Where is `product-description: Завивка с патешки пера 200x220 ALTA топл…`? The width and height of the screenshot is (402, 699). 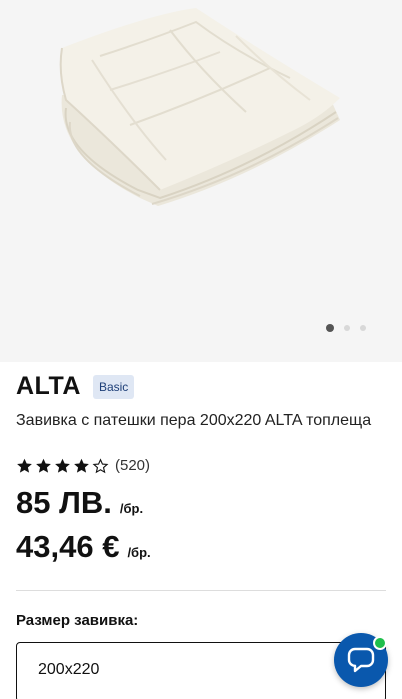 product-description: Завивка с патешки пера 200x220 ALTA топл… is located at coordinates (194, 420).